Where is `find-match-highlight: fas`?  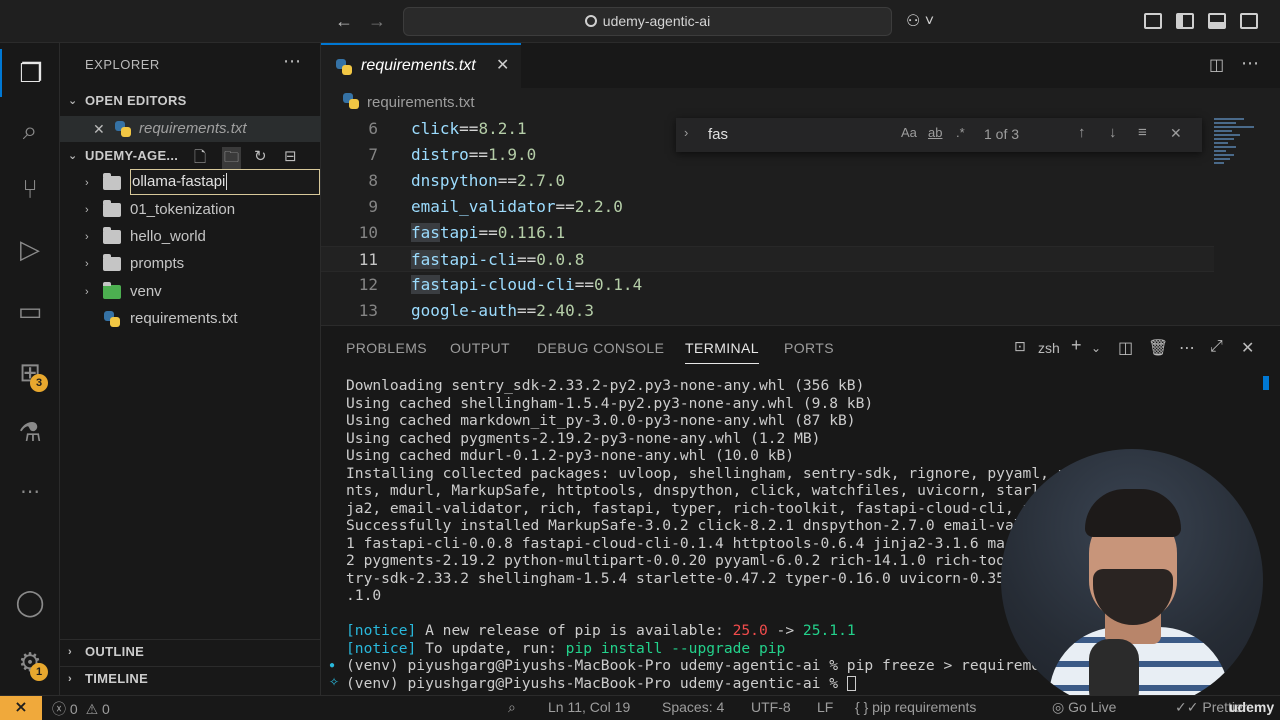 find-match-highlight: fas is located at coordinates (425, 232).